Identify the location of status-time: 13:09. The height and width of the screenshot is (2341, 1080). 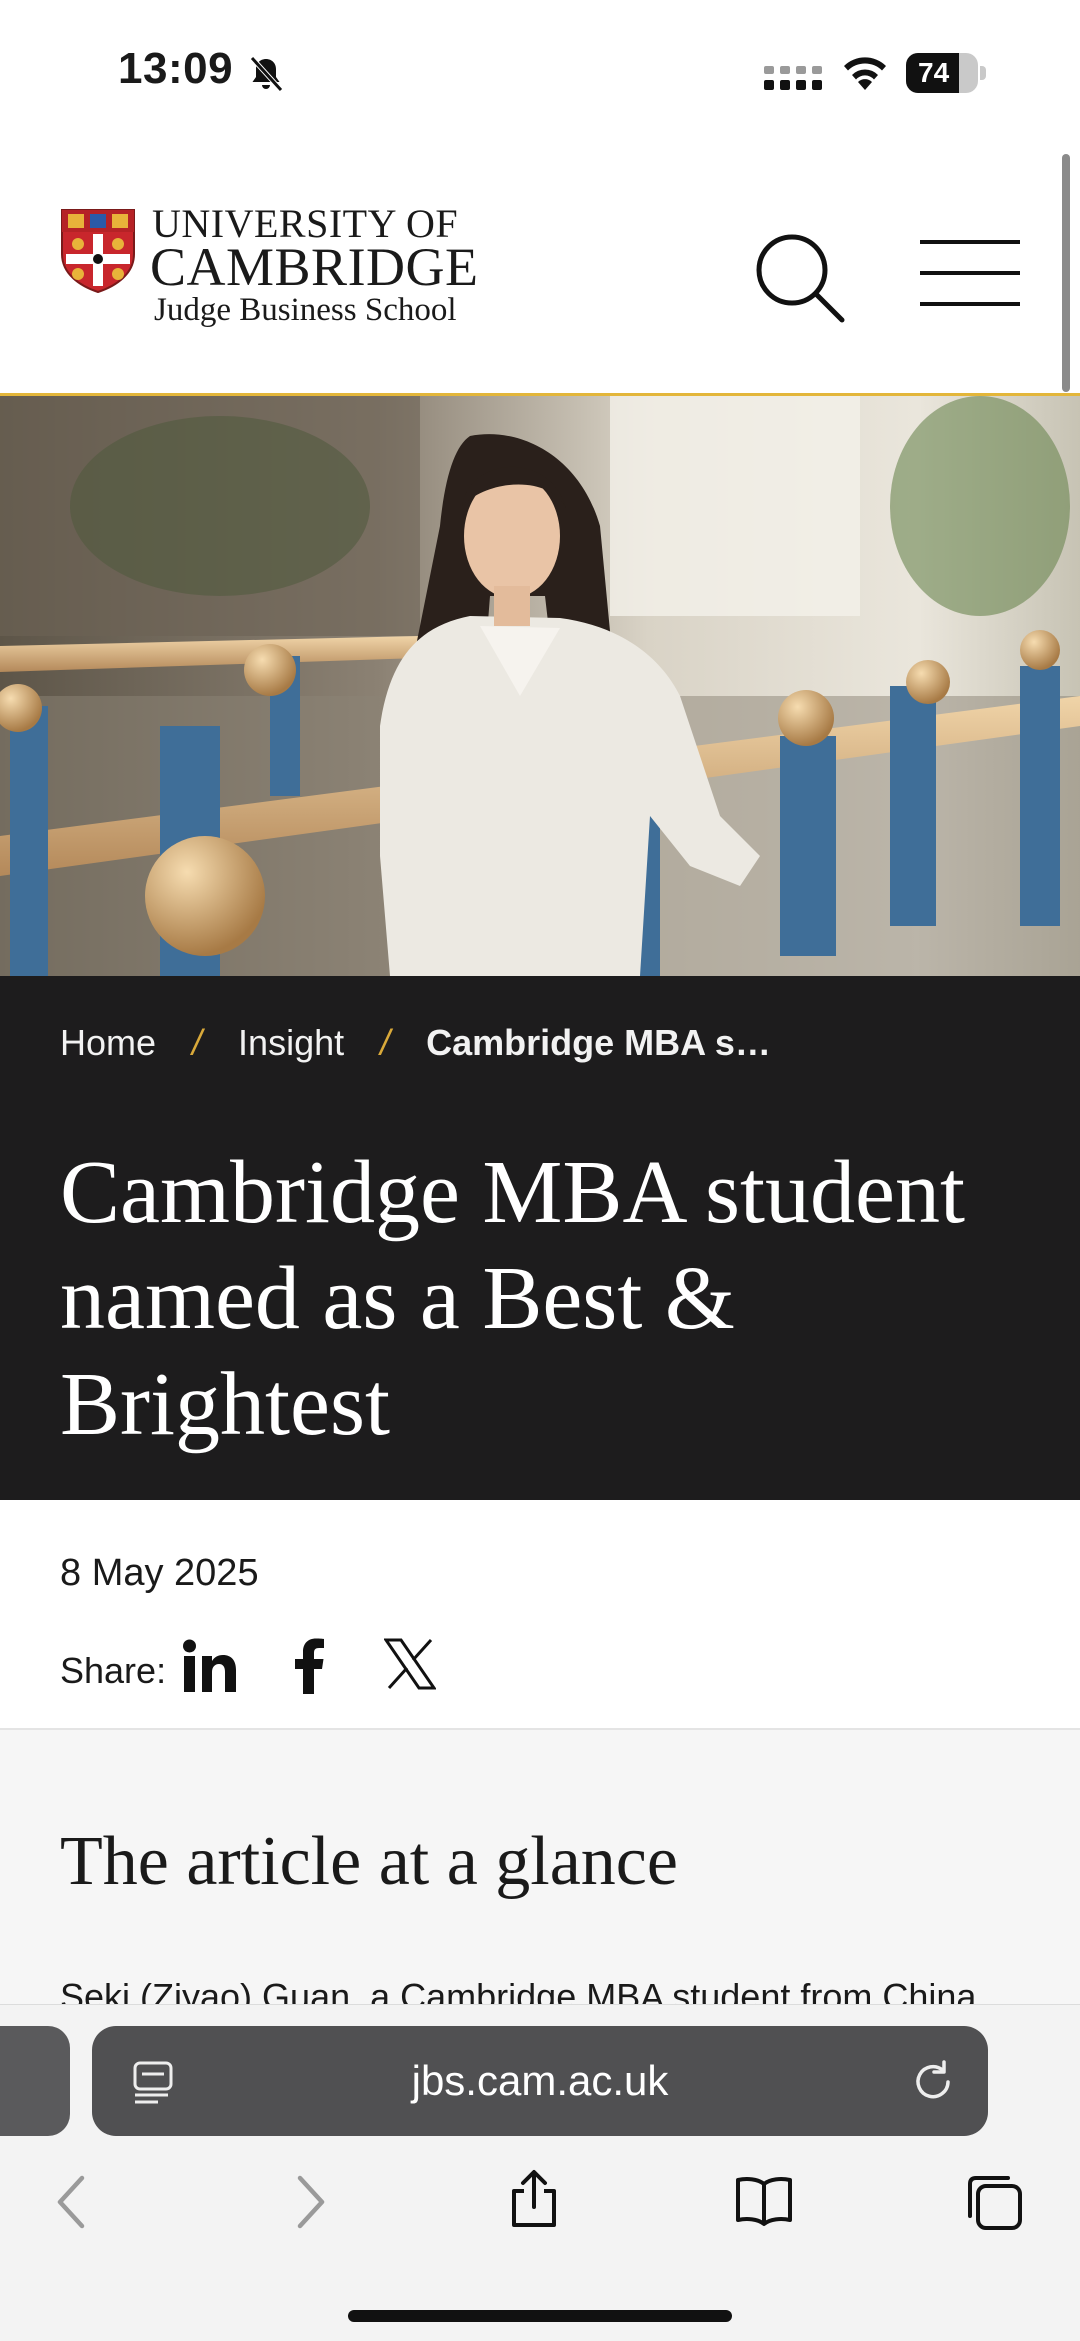
(176, 68).